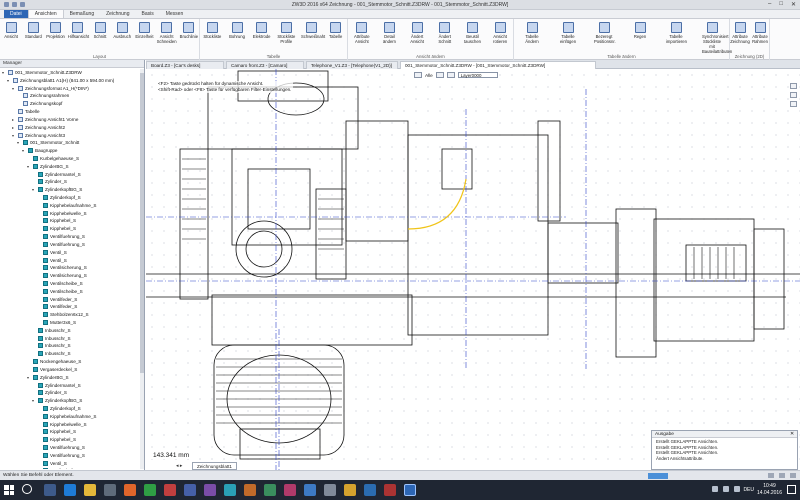 This screenshot has width=800, height=500. What do you see at coordinates (147, 14) in the screenshot?
I see `ribbon-tab-basis: Basis` at bounding box center [147, 14].